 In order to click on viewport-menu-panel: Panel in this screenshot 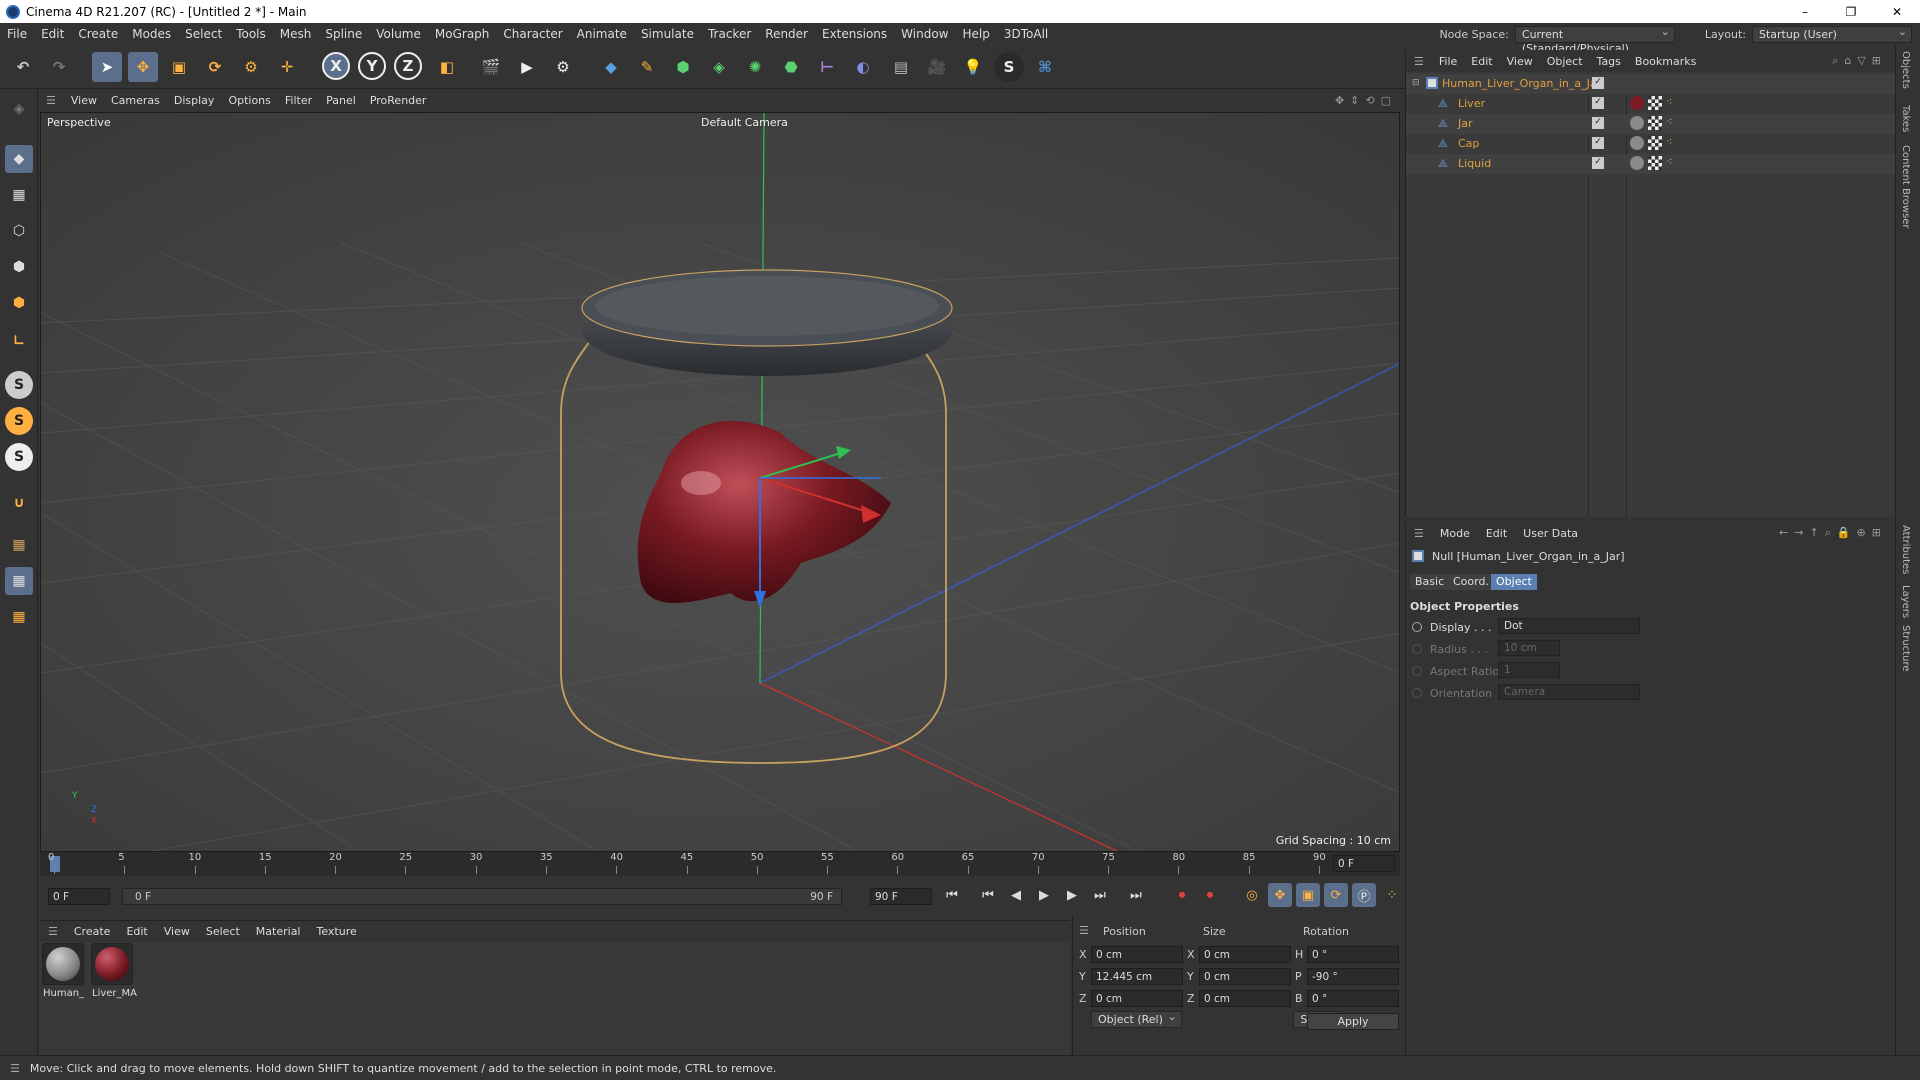, I will do `click(341, 100)`.